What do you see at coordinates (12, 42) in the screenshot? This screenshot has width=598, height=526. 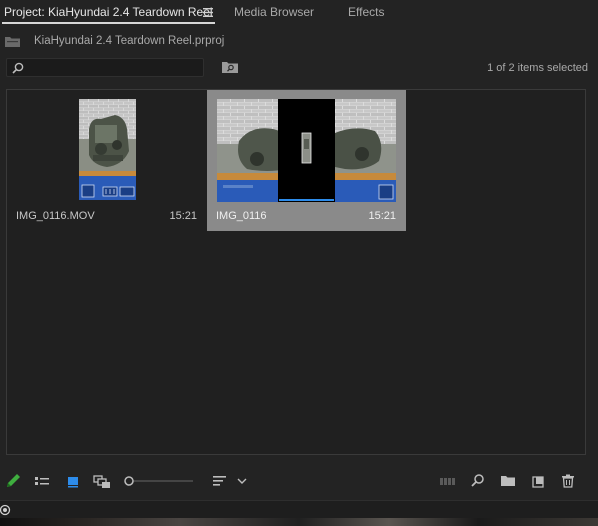 I see `bin-icon` at bounding box center [12, 42].